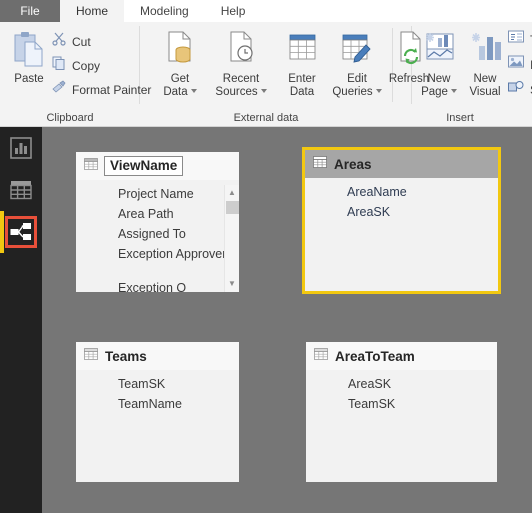 The image size is (532, 513). I want to click on recent-sources-icon, so click(241, 51).